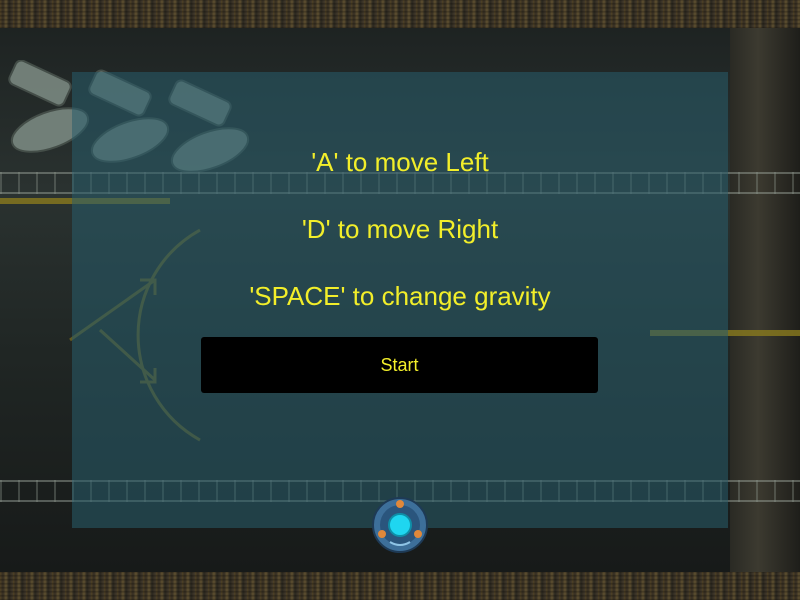 This screenshot has height=600, width=800. I want to click on instruction-move-left: 'A' to move Left, so click(400, 162).